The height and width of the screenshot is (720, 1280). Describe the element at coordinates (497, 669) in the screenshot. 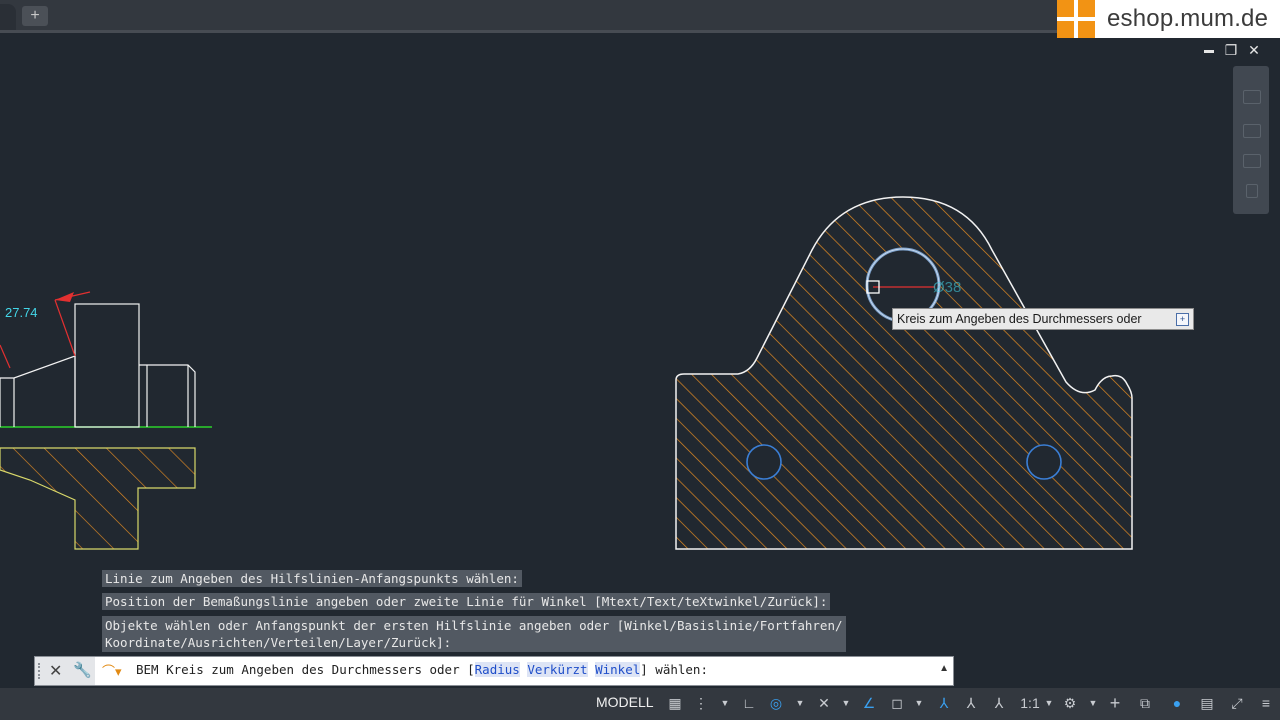

I see `option-radius: Radius` at that location.